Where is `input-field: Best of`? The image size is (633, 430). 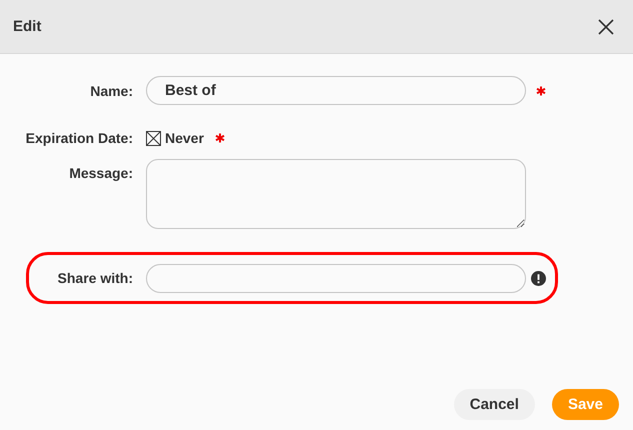
input-field: Best of is located at coordinates (336, 90).